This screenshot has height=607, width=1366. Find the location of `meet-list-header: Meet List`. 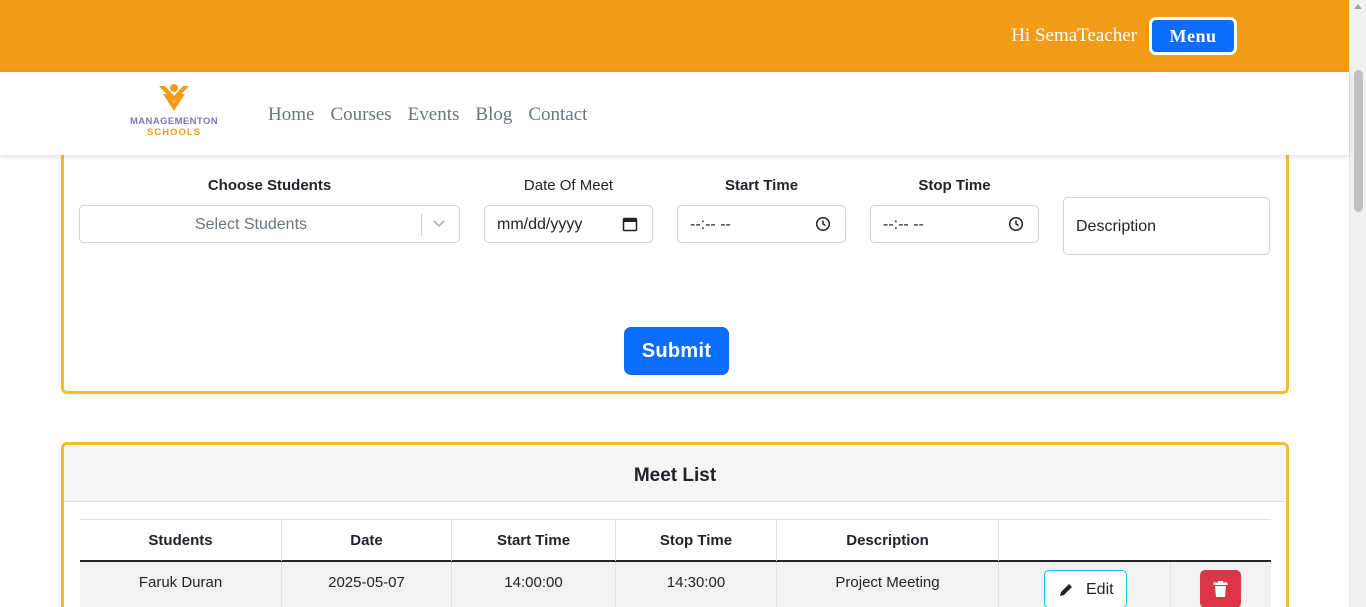

meet-list-header: Meet List is located at coordinates (675, 473).